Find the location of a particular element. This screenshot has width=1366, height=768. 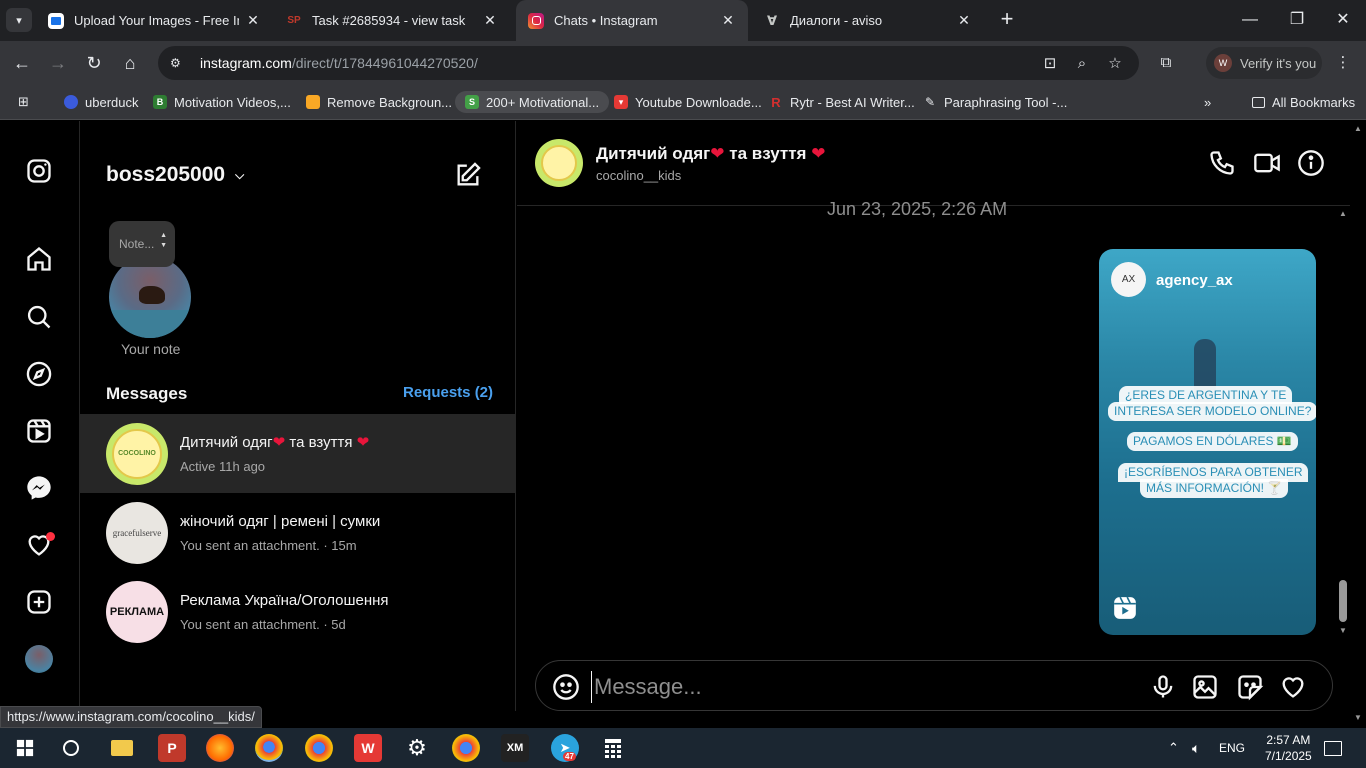

conversation-name: Реклама Україна/Оголошення is located at coordinates (284, 600).